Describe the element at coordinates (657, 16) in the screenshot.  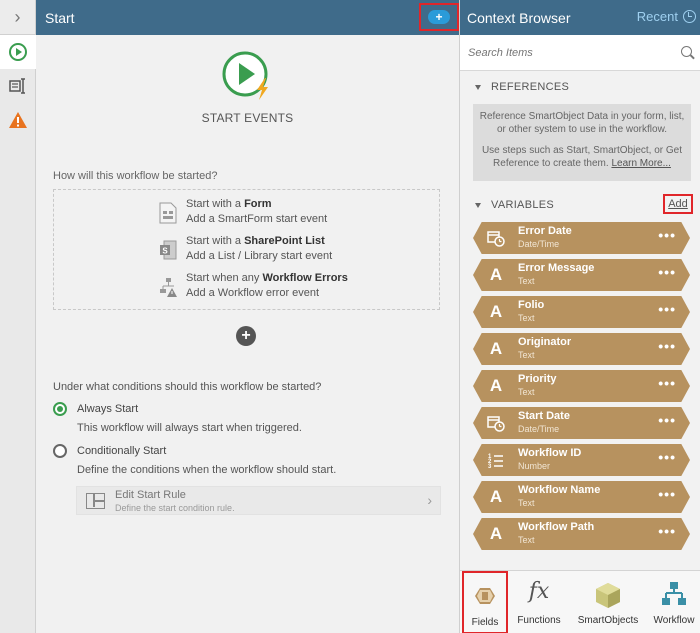
I see `recent-link: Recent` at that location.